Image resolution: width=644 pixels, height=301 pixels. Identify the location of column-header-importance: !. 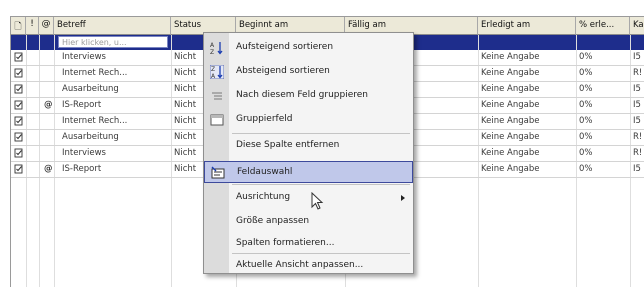
(32, 26).